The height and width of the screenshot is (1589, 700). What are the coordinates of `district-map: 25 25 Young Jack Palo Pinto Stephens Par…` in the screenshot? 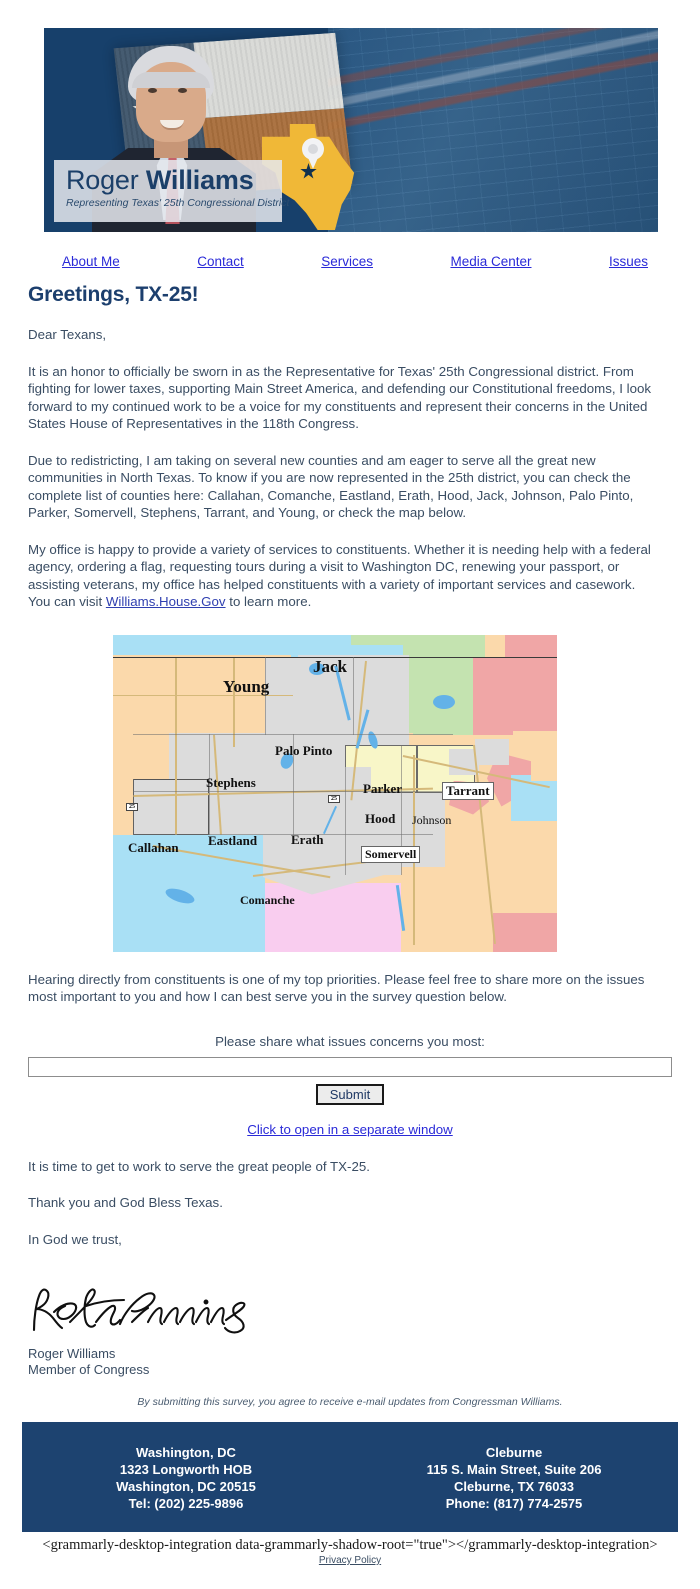 It's located at (335, 793).